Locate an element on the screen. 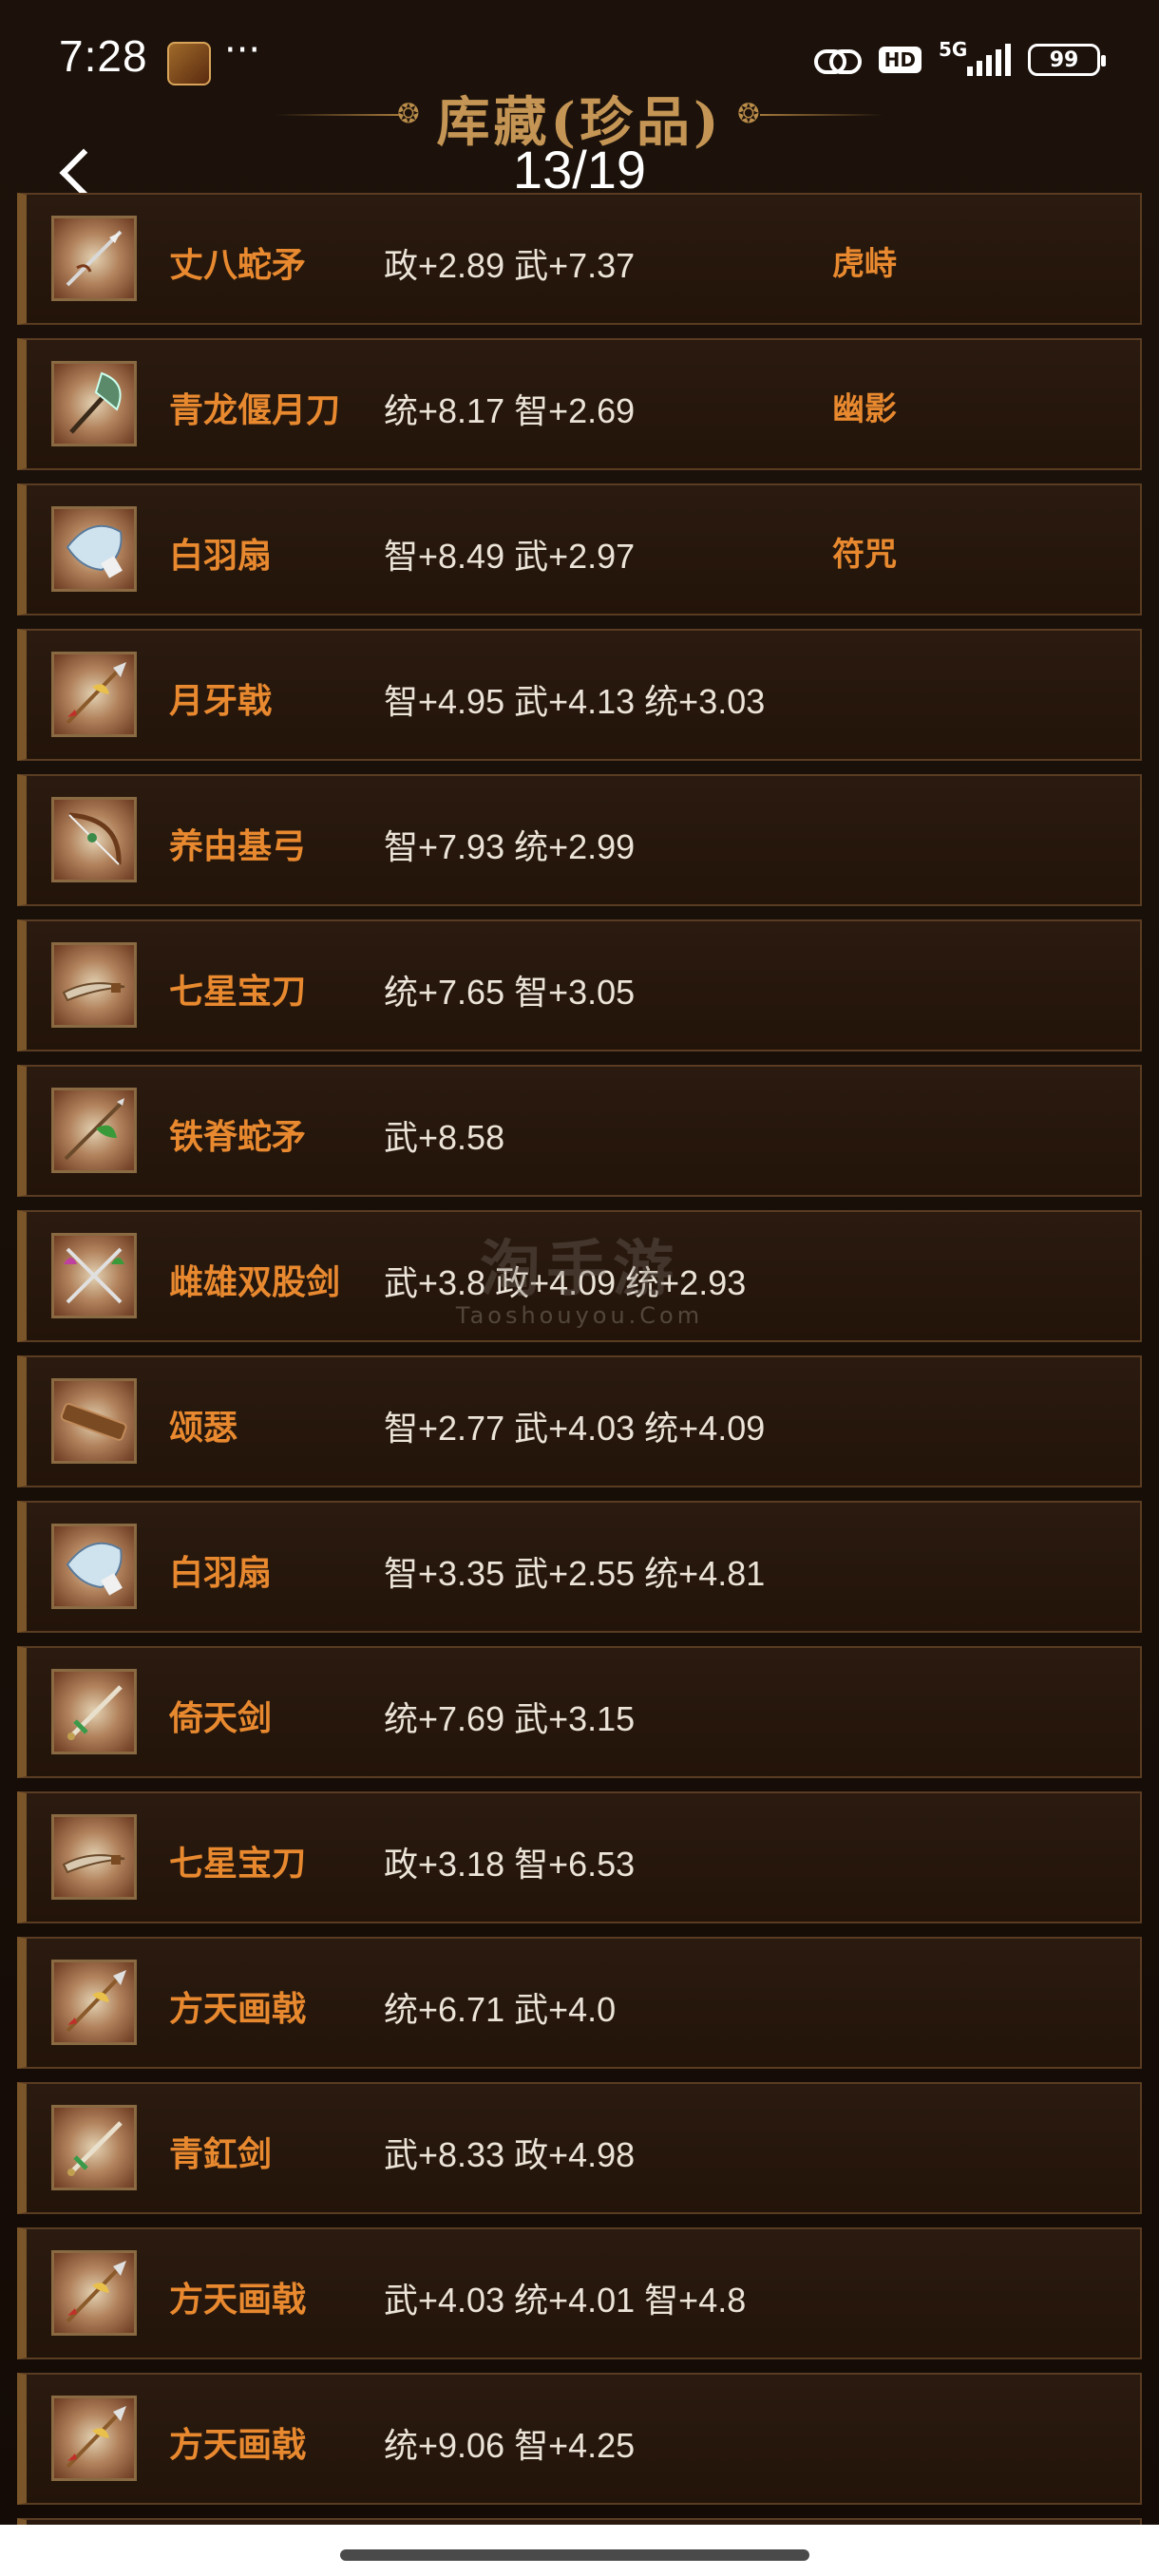 This screenshot has width=1159, height=2576. treasure-row: 七星宝刀 政+3.18 智+6.53 is located at coordinates (579, 1857).